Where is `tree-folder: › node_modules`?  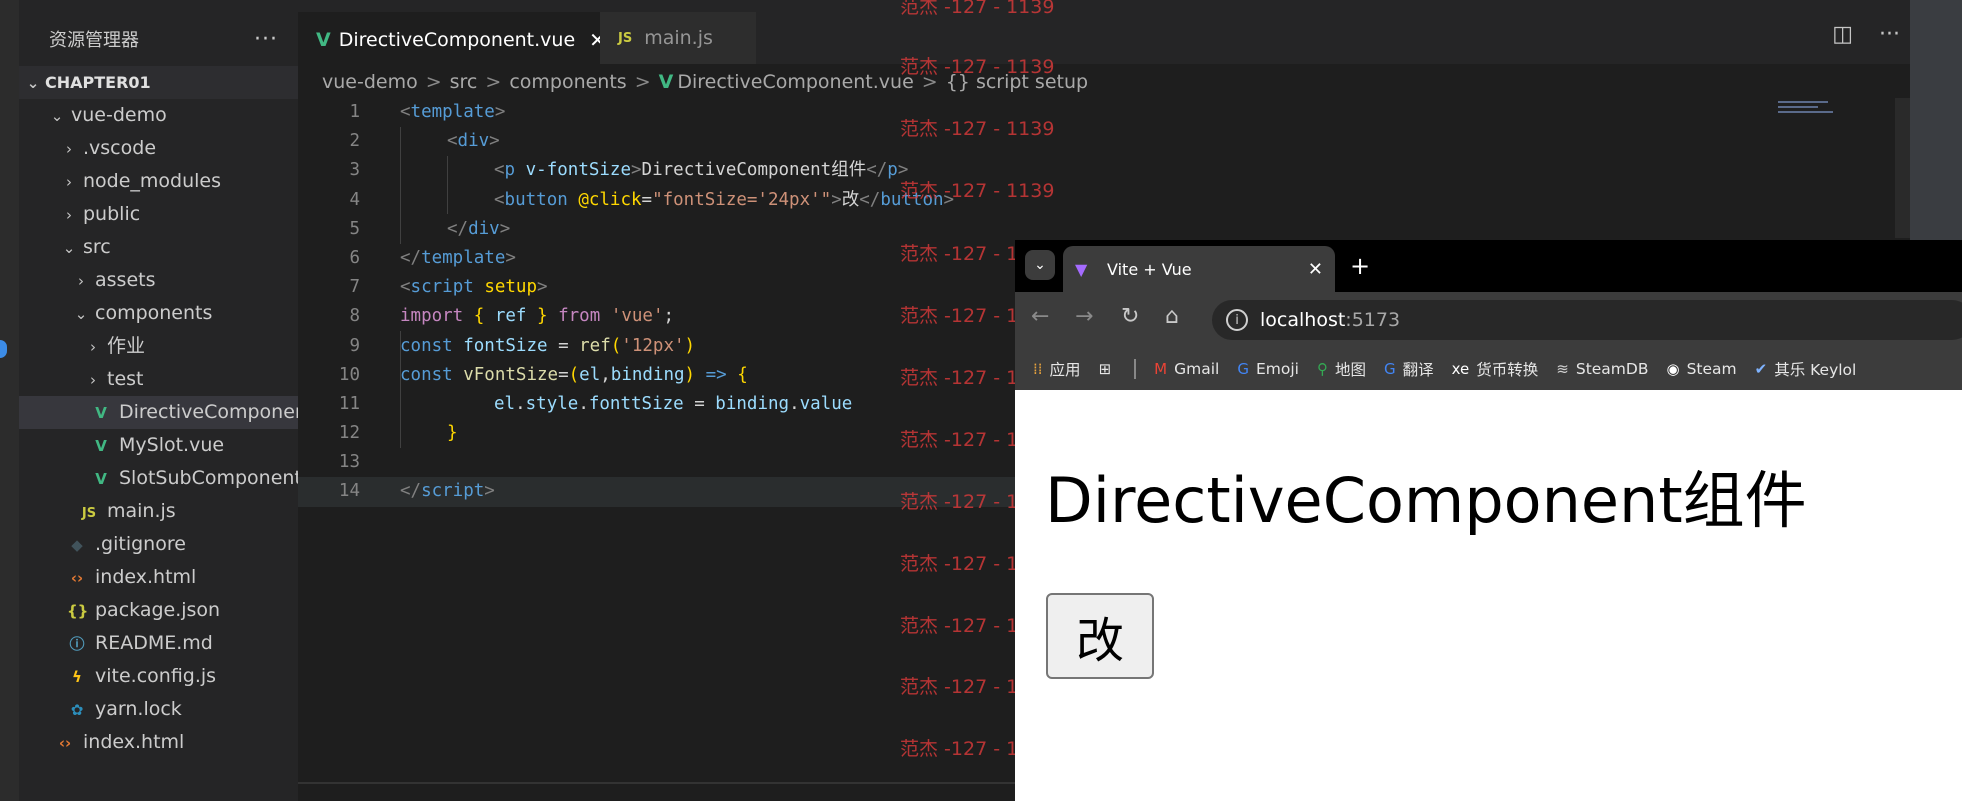
tree-folder: › node_modules is located at coordinates (158, 181).